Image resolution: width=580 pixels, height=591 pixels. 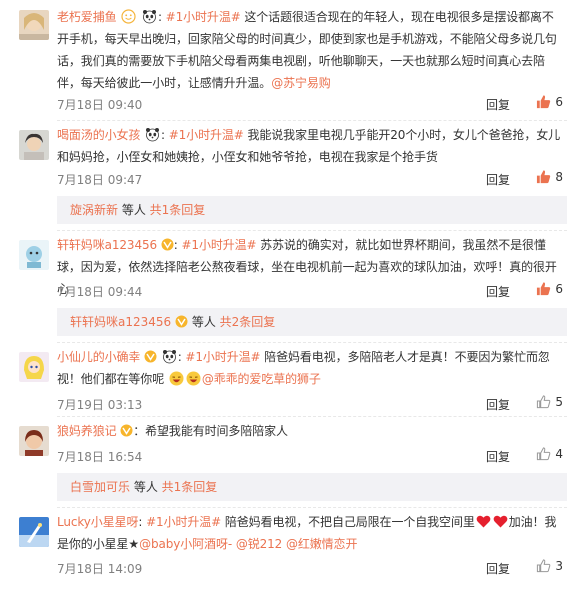 What do you see at coordinates (259, 544) in the screenshot?
I see `mention-link: @锐212` at bounding box center [259, 544].